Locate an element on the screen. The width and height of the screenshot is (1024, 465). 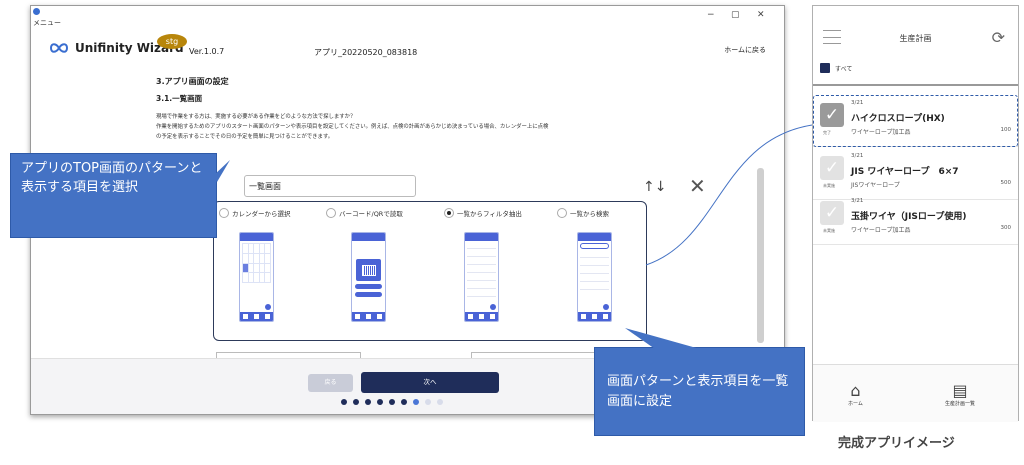
item-name: 玉掛ワイヤ（JISロープ使用) is located at coordinates (909, 217).